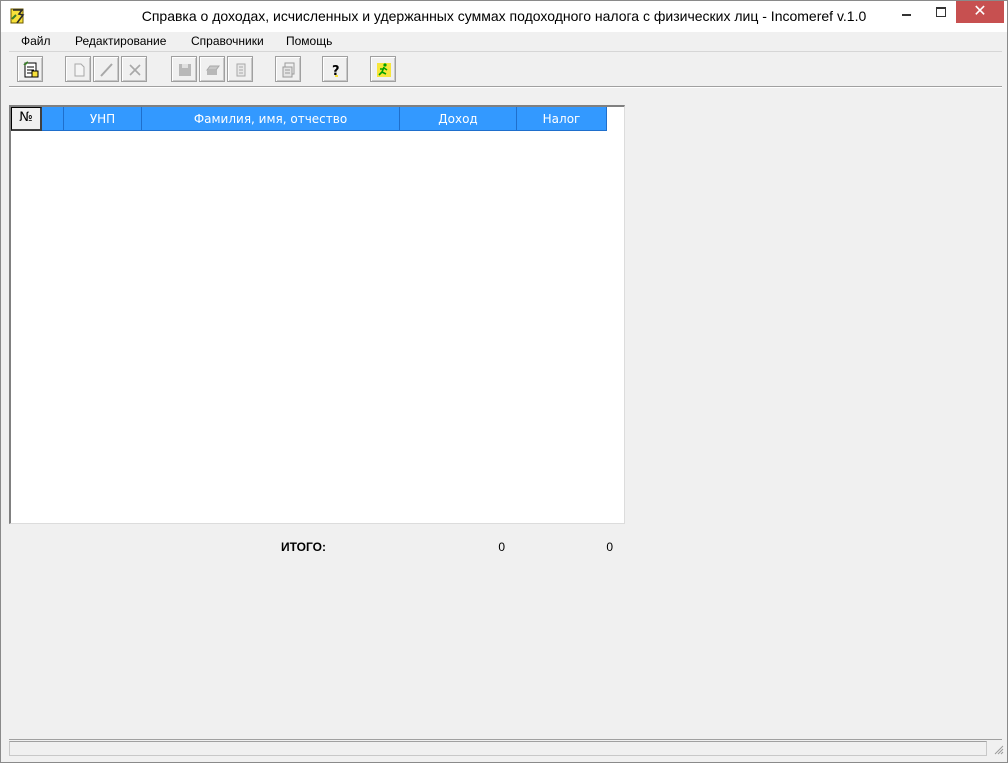  What do you see at coordinates (998, 749) in the screenshot?
I see `resize-grip-icon` at bounding box center [998, 749].